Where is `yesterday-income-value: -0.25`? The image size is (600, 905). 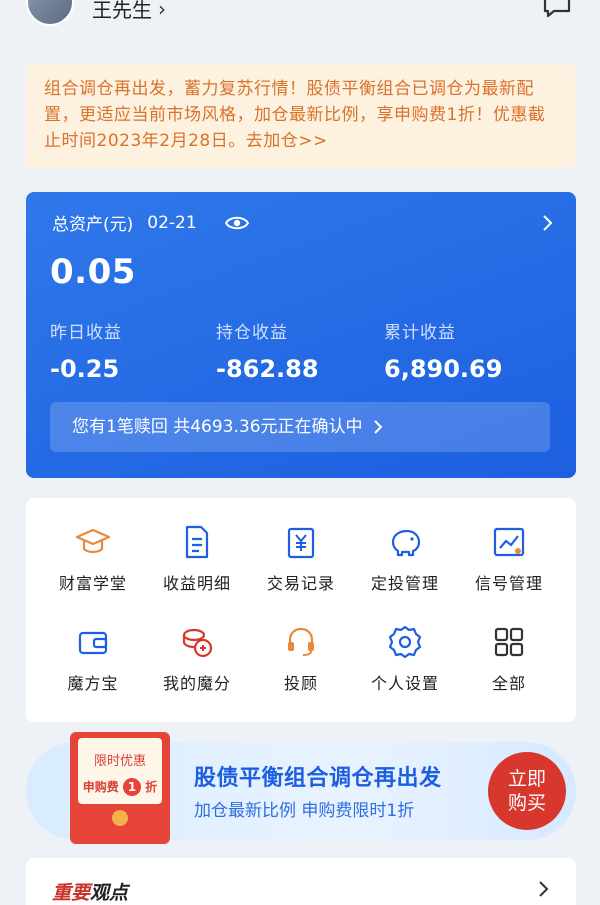 yesterday-income-value: -0.25 is located at coordinates (85, 369).